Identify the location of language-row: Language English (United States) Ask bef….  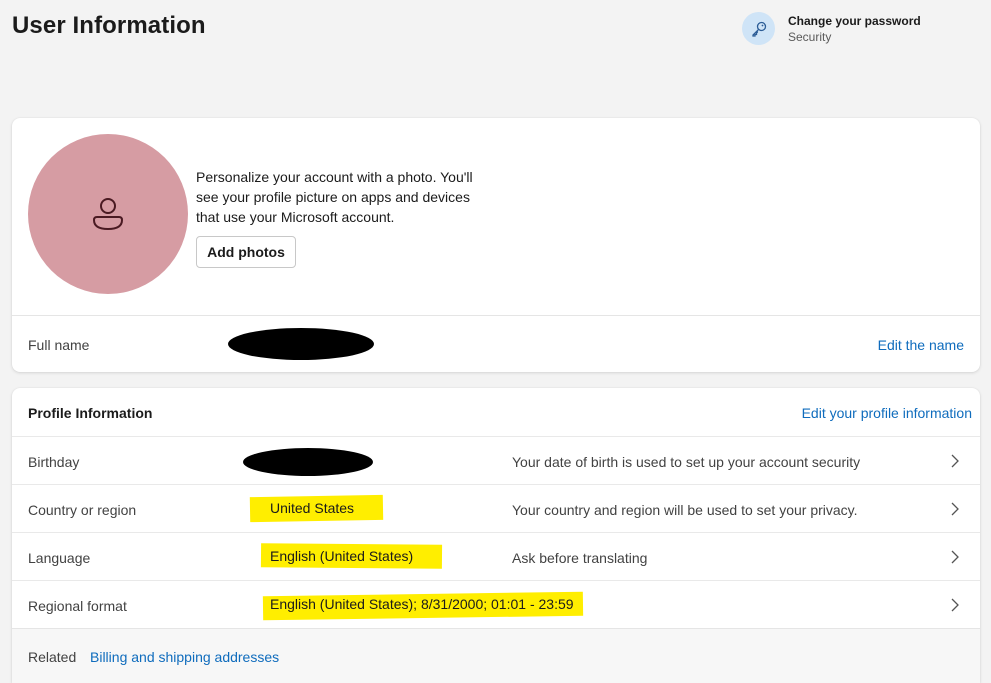
(496, 556).